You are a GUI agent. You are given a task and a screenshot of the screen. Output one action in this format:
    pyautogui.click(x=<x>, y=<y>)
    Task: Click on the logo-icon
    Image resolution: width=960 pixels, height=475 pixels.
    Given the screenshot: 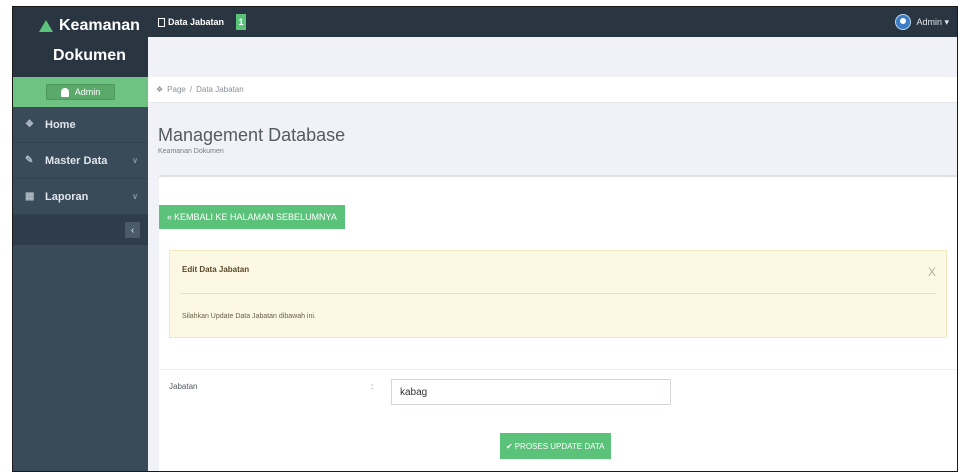 What is the action you would take?
    pyautogui.click(x=46, y=26)
    